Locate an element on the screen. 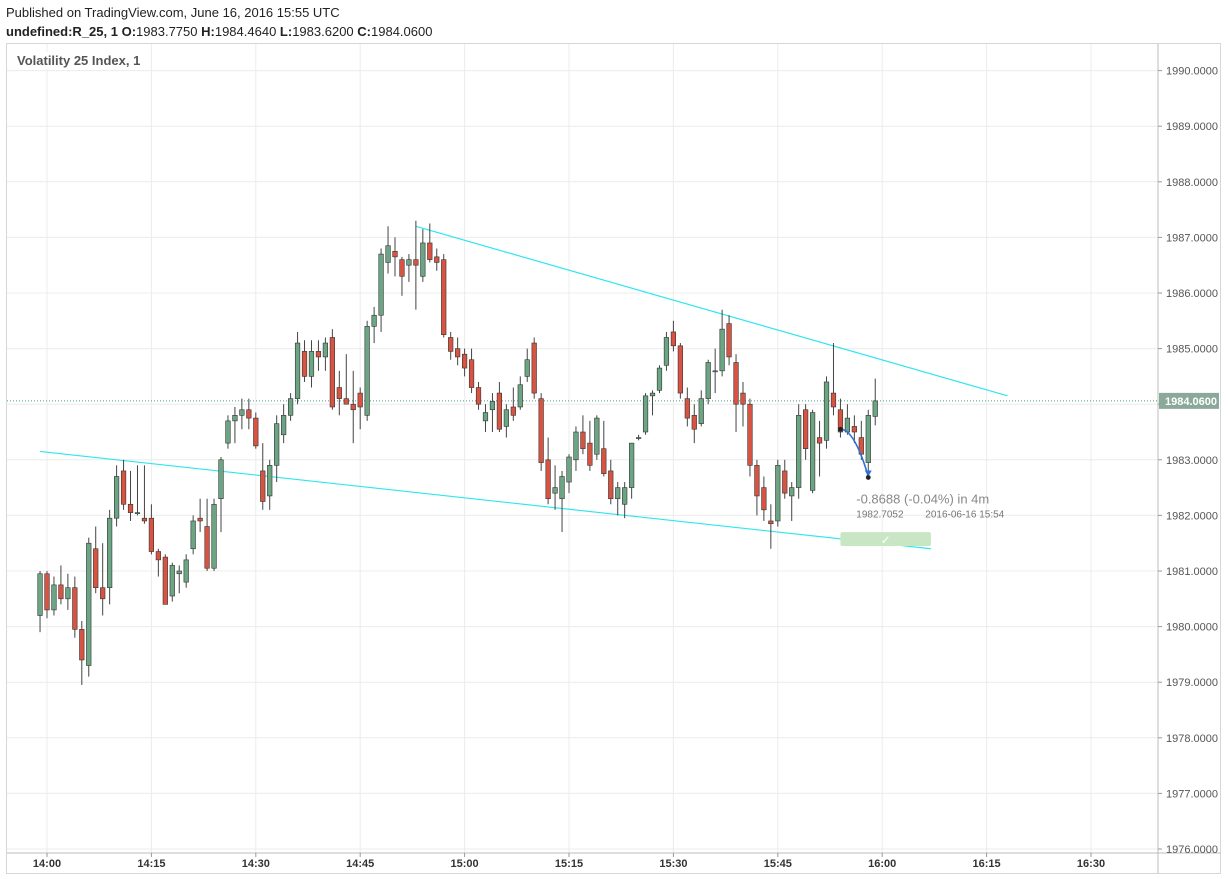 The image size is (1228, 879). projection-change-label: -0.8688 (-0.04%) in 4m is located at coordinates (922, 498).